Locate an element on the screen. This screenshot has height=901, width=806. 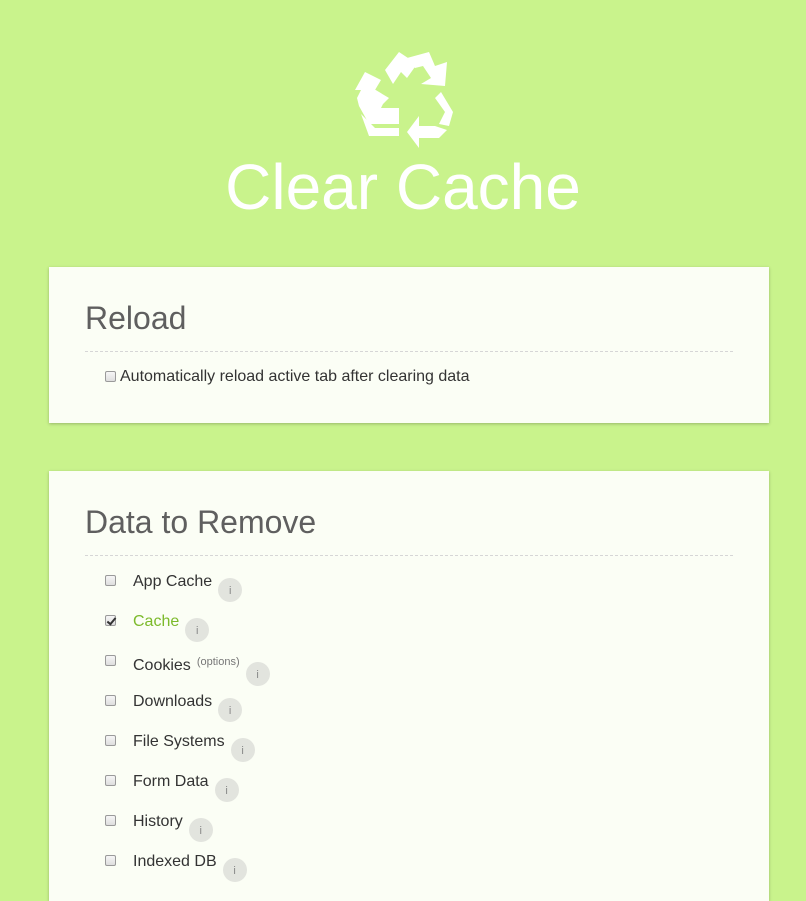
form-data-checkbox is located at coordinates (110, 780).